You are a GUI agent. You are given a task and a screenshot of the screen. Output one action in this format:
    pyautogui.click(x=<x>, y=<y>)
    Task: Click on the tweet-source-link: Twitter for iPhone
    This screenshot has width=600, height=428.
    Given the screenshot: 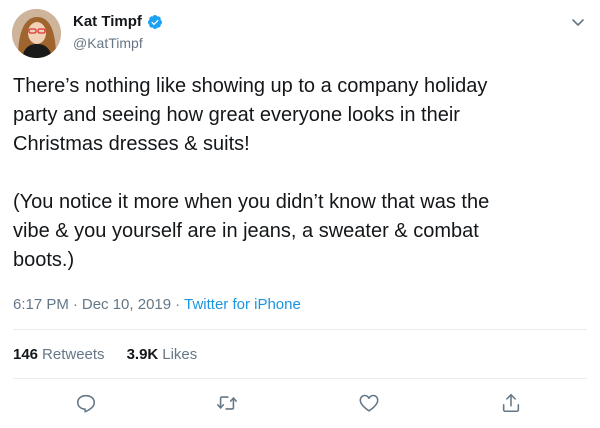 What is the action you would take?
    pyautogui.click(x=242, y=304)
    